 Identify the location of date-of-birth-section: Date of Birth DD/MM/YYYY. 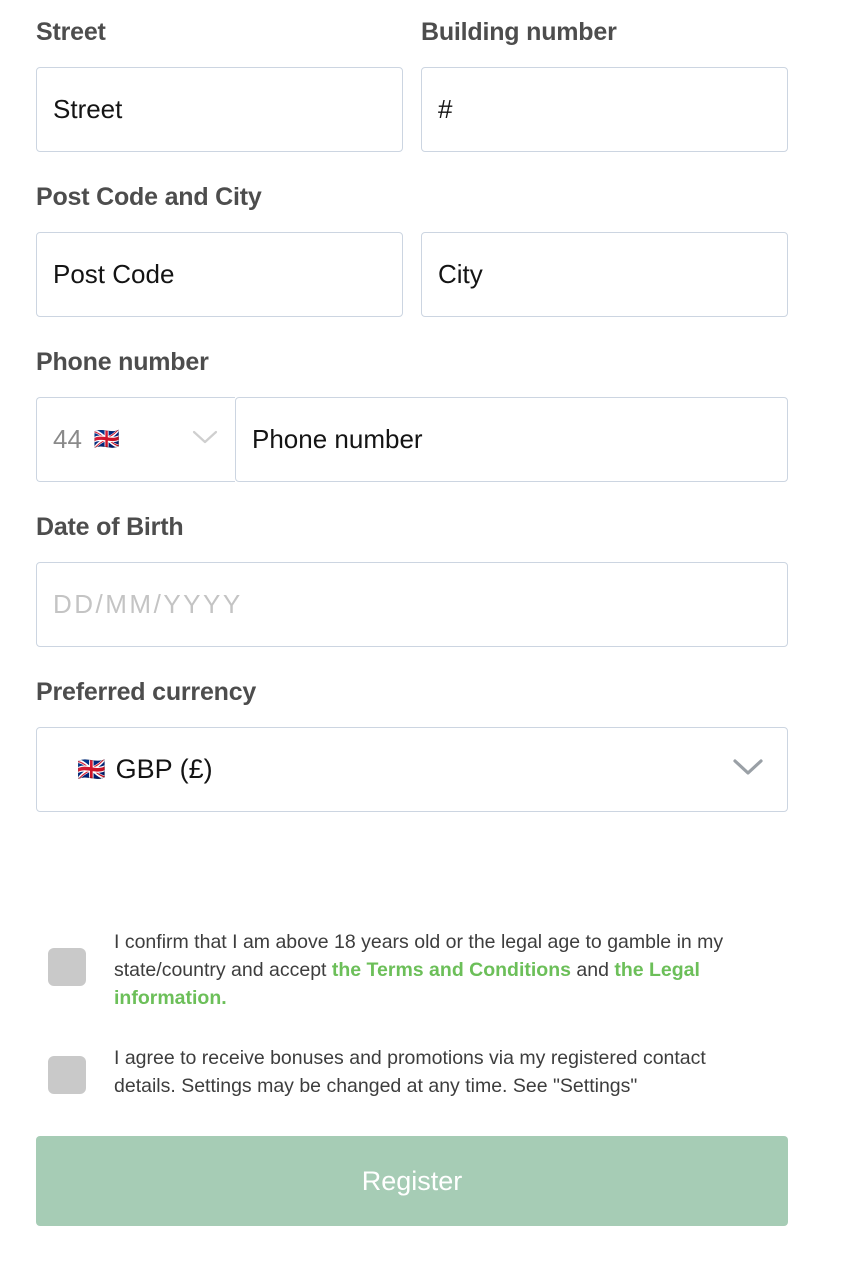
(412, 581).